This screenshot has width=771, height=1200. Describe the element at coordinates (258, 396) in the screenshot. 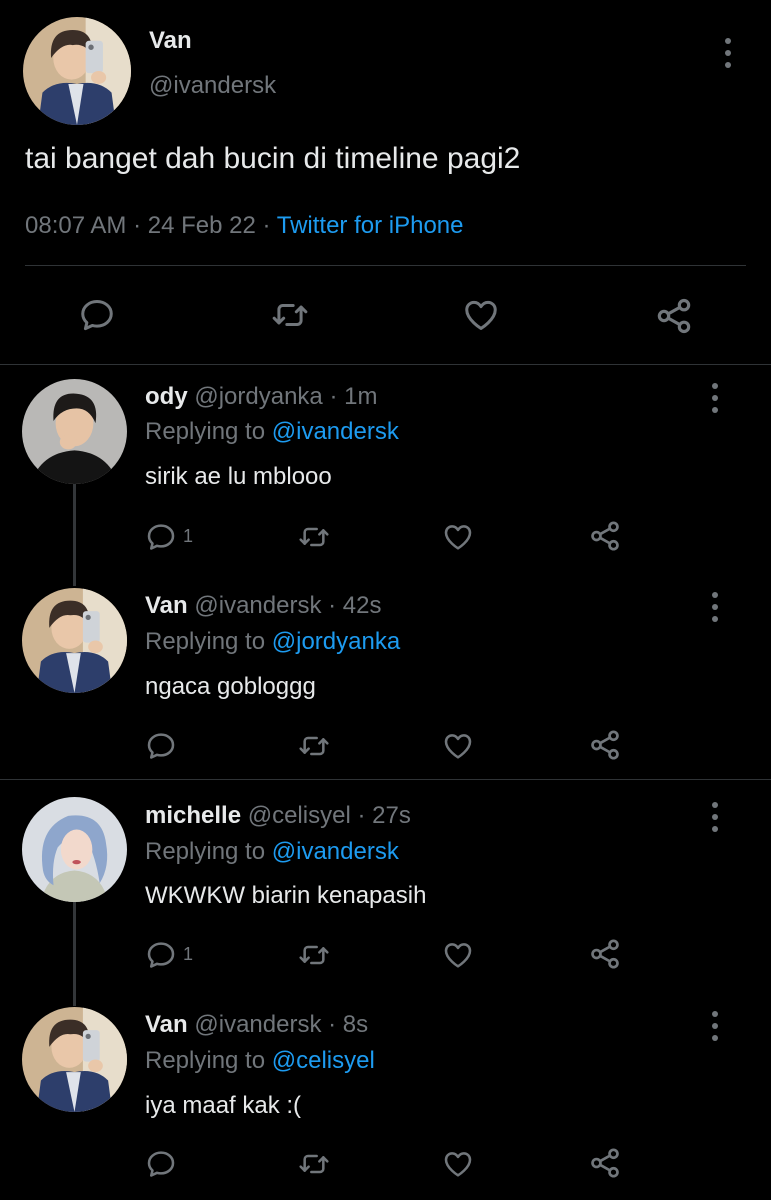

I see `reply-handle: @jordyanka` at that location.